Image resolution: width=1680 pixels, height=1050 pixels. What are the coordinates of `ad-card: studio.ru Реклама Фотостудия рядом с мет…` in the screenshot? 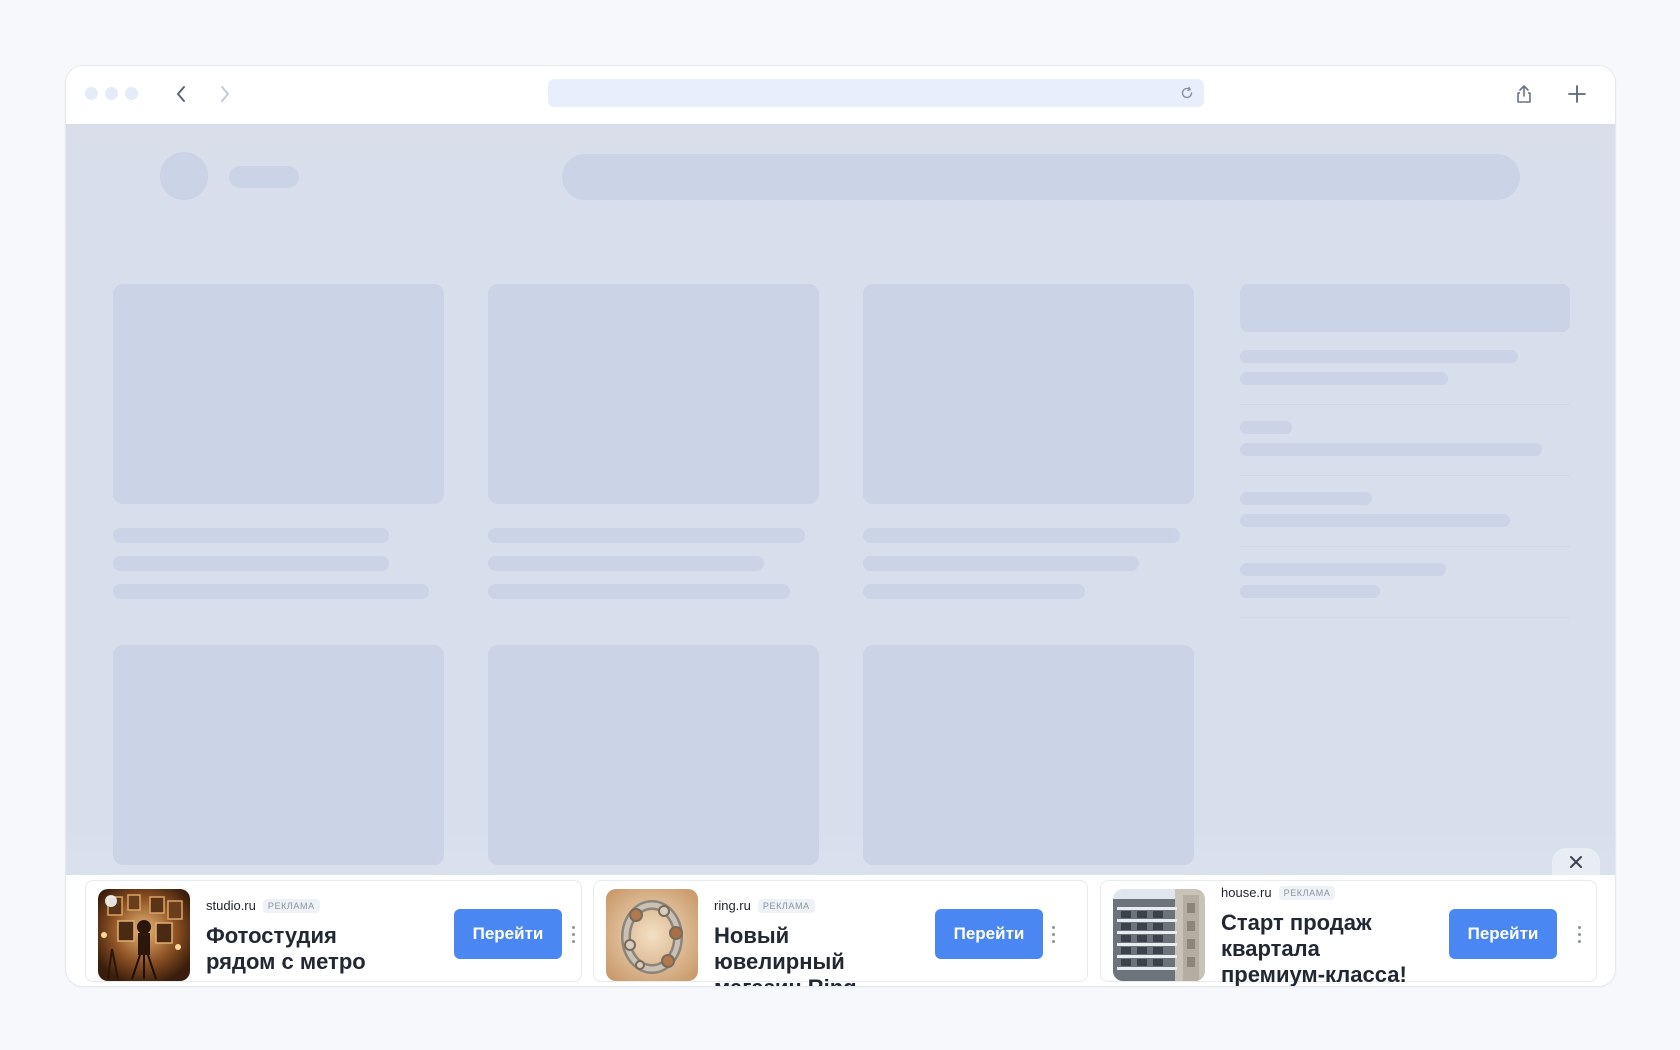 It's located at (333, 931).